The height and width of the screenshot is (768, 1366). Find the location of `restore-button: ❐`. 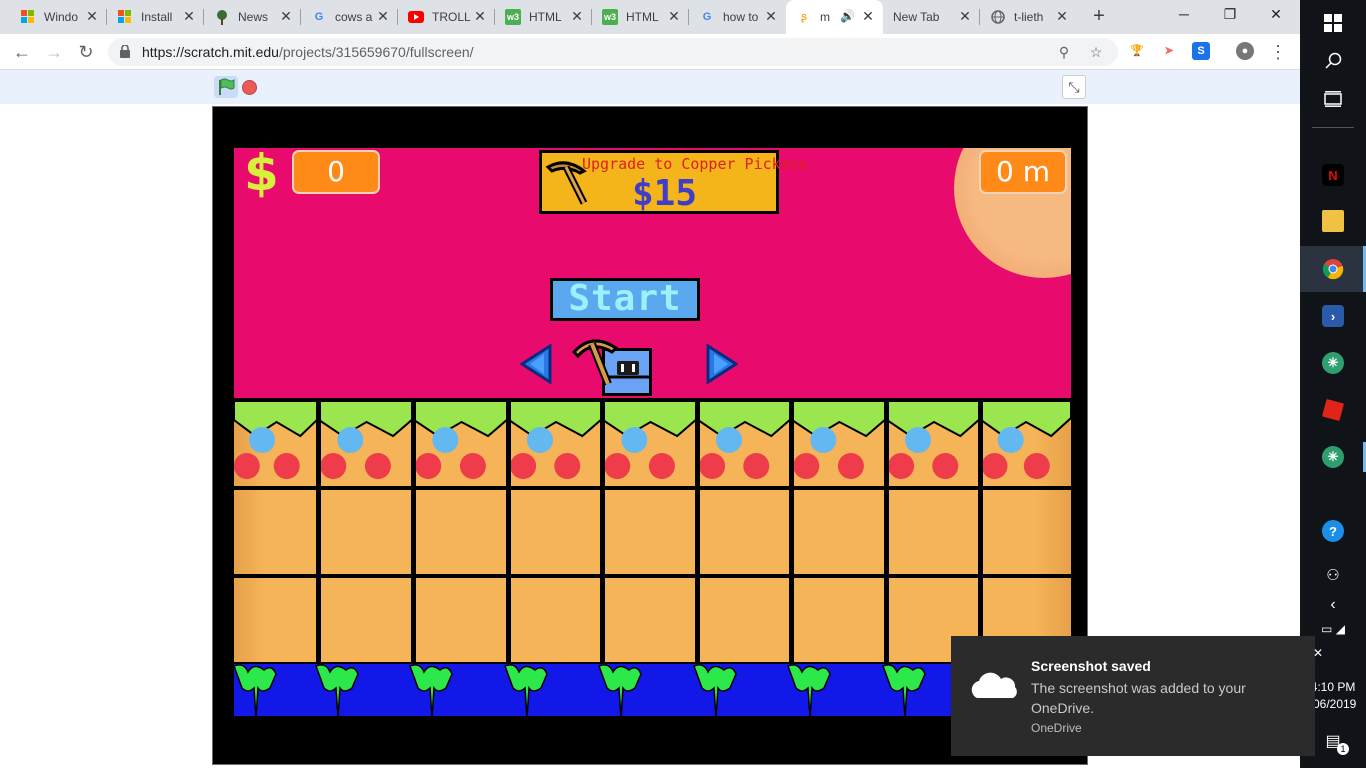

restore-button: ❐ is located at coordinates (1230, 15).